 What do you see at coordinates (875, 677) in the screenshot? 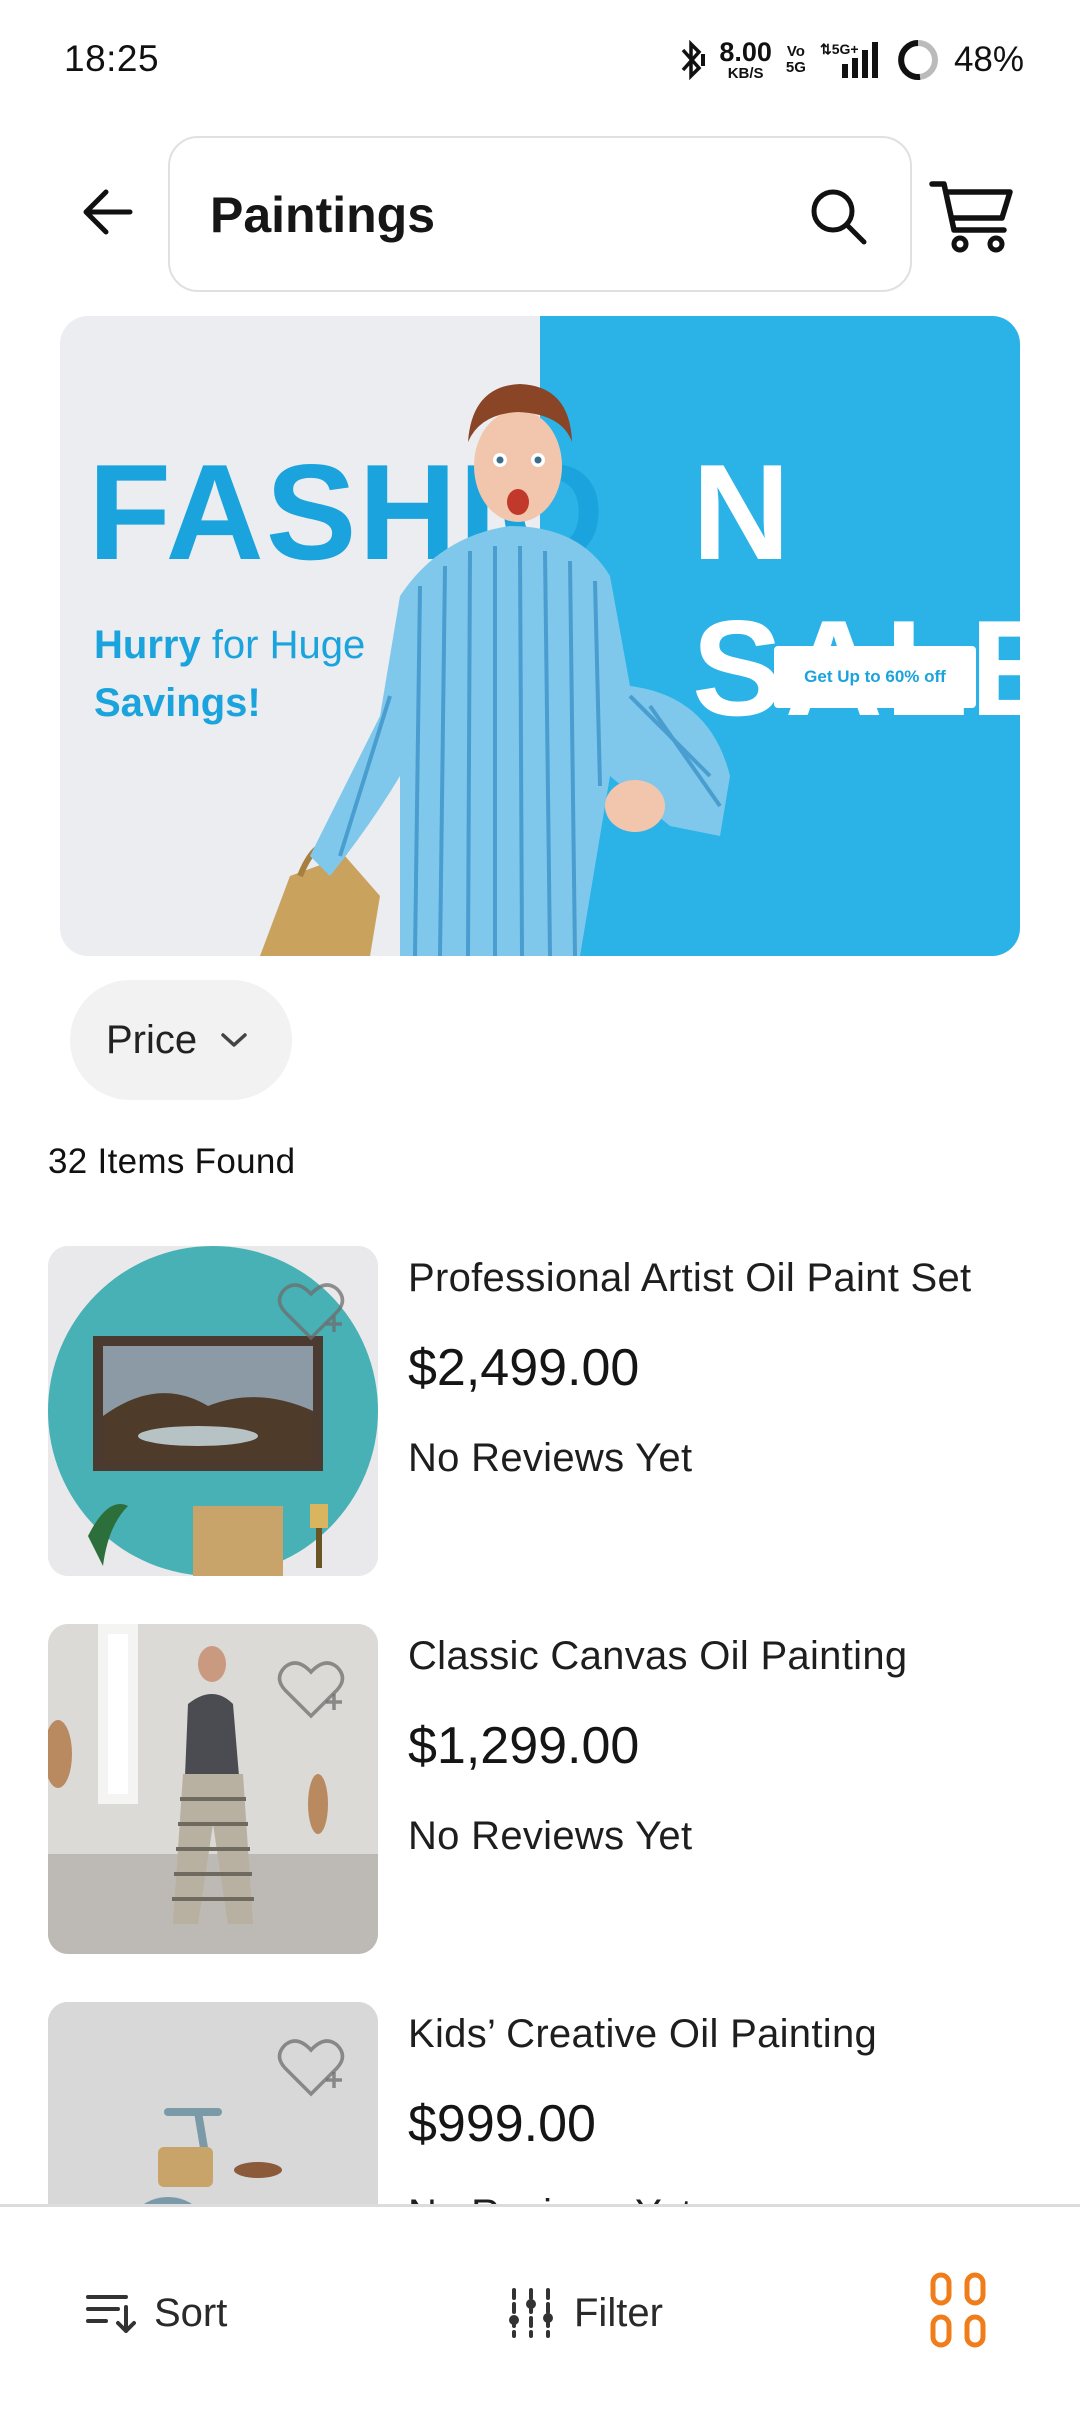
I see `banner-cta-button: Get Up to 60% off` at bounding box center [875, 677].